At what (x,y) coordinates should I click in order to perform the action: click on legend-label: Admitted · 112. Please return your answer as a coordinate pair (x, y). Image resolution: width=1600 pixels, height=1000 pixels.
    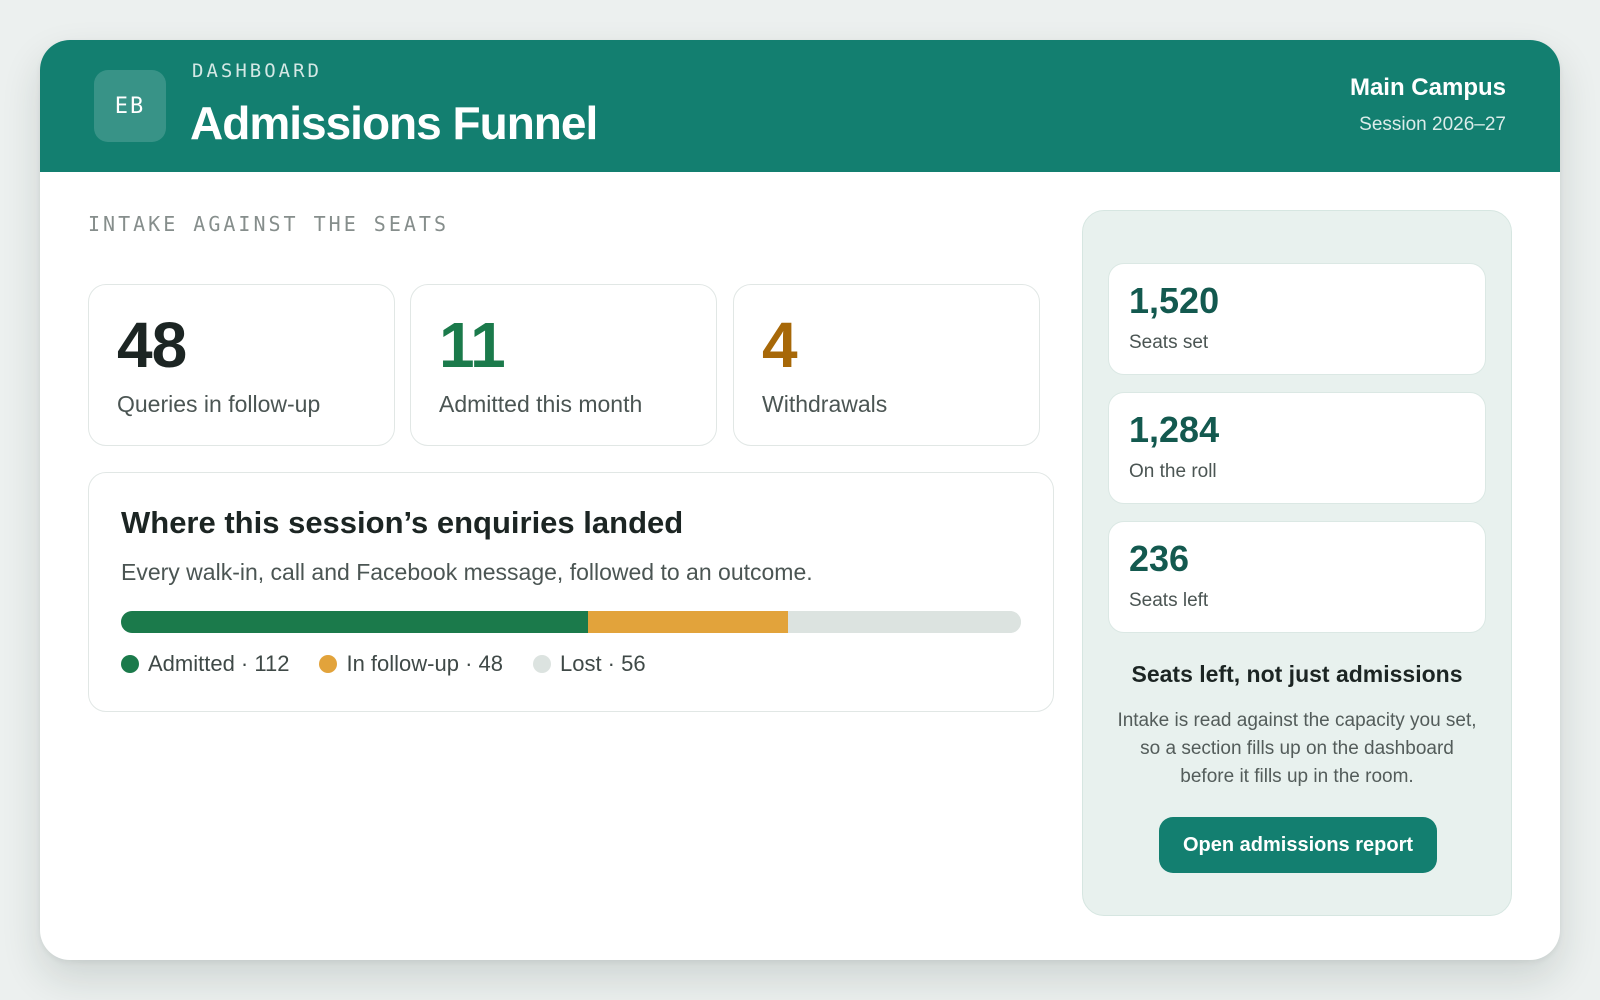
    Looking at the image, I should click on (219, 663).